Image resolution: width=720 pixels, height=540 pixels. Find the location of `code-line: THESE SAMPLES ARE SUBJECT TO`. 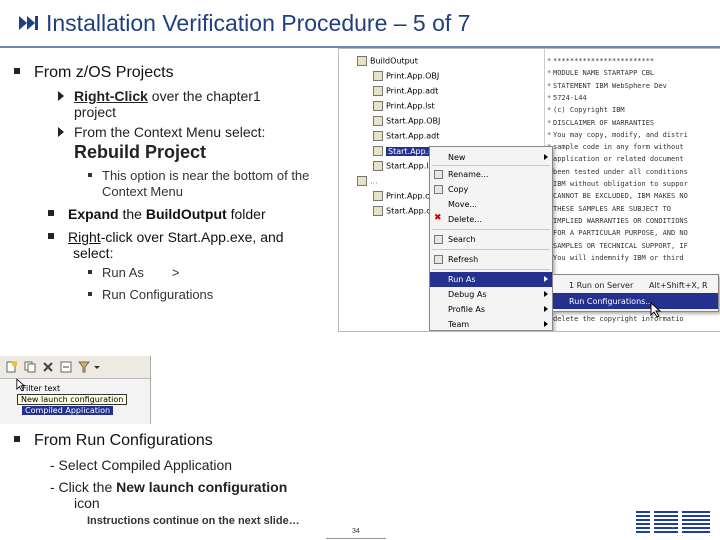

code-line: THESE SAMPLES ARE SUBJECT TO is located at coordinates (612, 208).